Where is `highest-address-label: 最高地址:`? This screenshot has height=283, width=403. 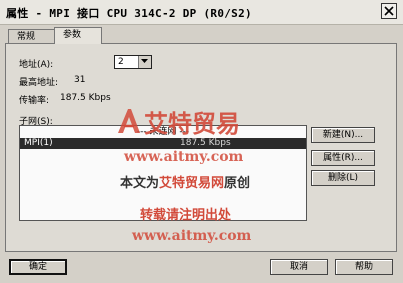
highest-address-label: 最高地址: is located at coordinates (39, 83).